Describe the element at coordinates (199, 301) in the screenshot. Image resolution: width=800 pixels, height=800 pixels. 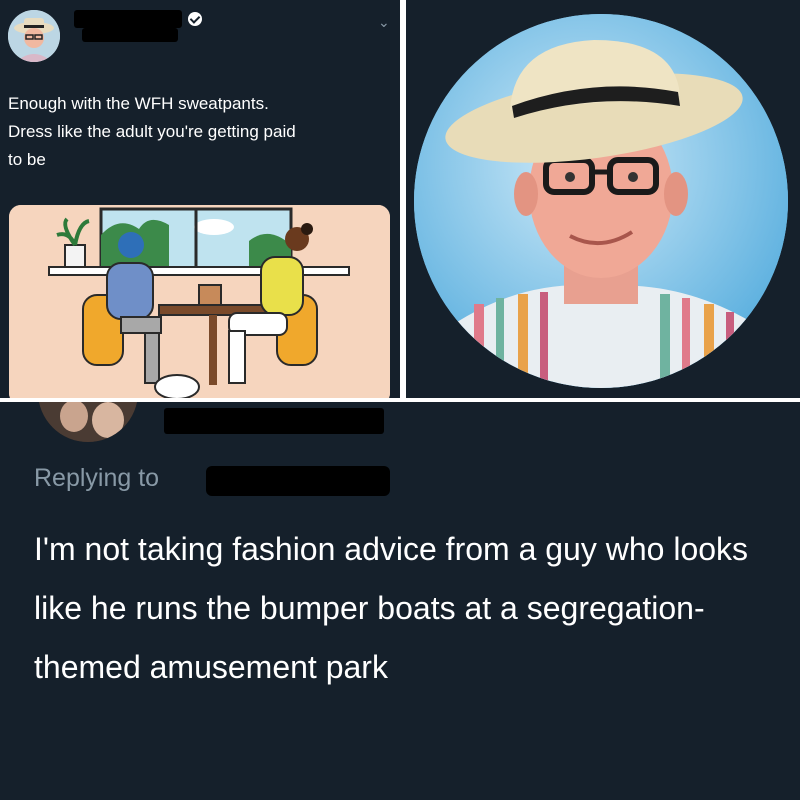
I see `tweet-illustration` at that location.